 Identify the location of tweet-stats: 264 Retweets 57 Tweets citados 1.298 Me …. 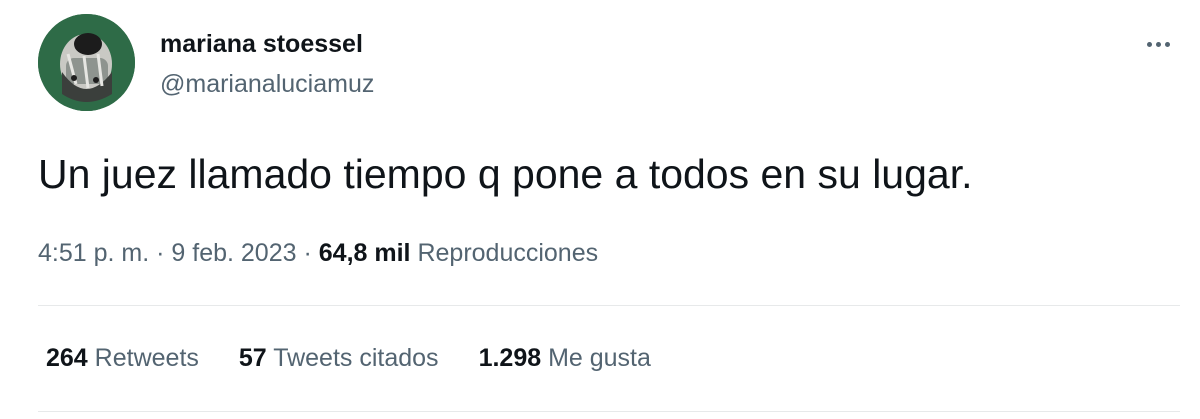
(348, 358).